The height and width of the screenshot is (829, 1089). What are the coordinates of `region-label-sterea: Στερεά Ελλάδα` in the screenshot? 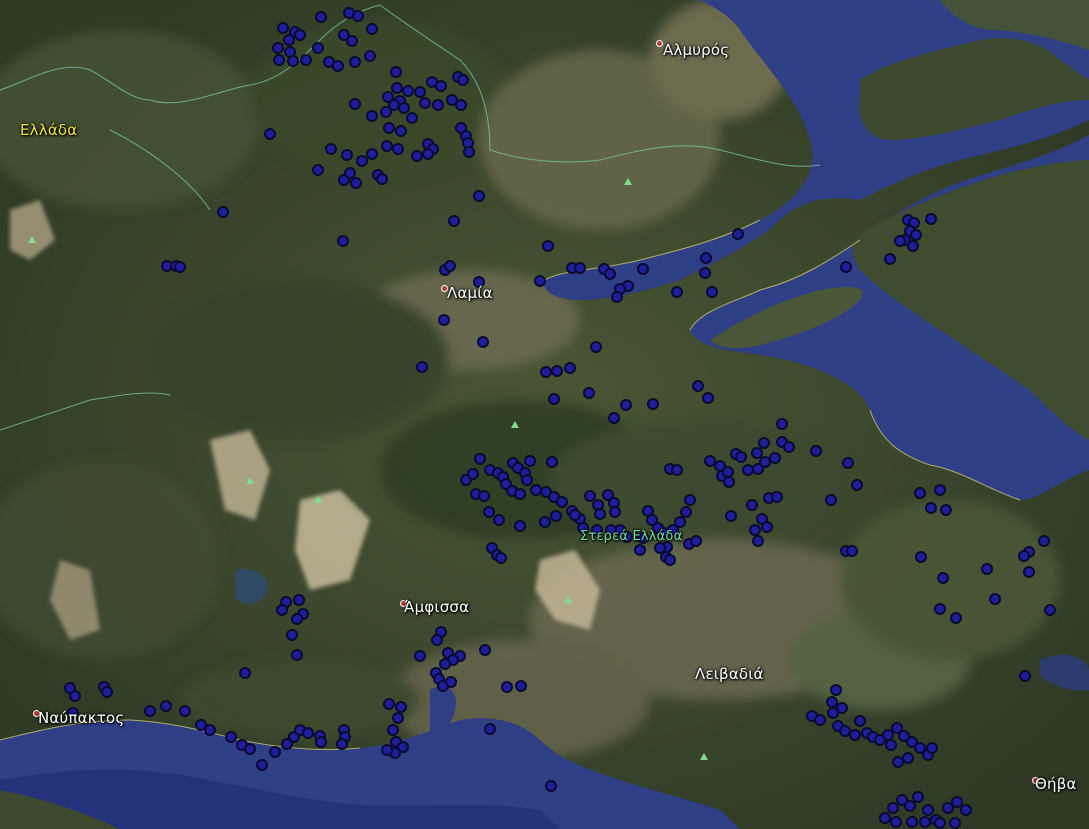 It's located at (631, 536).